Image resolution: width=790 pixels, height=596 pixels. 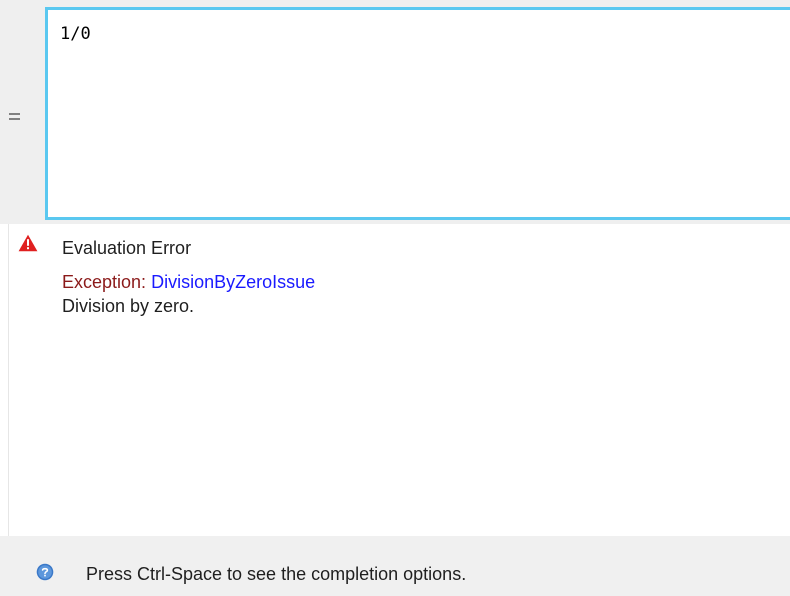 What do you see at coordinates (127, 248) in the screenshot?
I see `error-title: Evaluation Error` at bounding box center [127, 248].